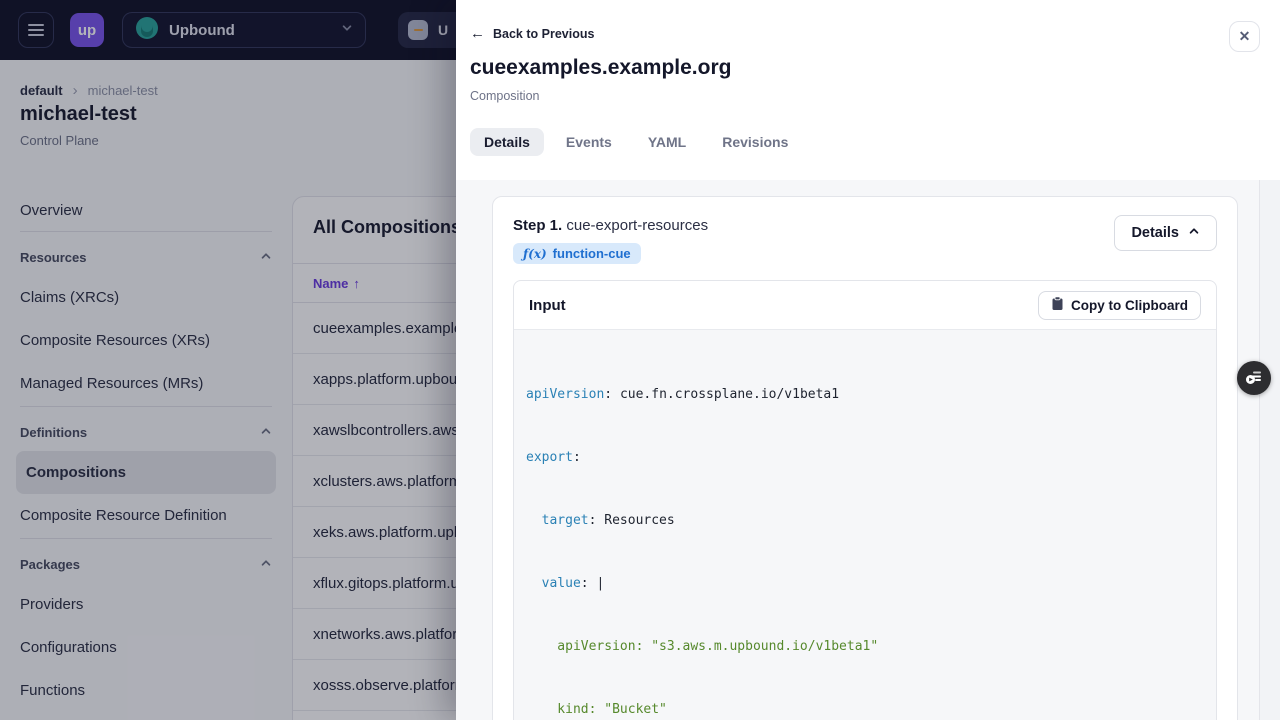 The height and width of the screenshot is (720, 1280). What do you see at coordinates (1194, 233) in the screenshot?
I see `chevron-up-icon` at bounding box center [1194, 233].